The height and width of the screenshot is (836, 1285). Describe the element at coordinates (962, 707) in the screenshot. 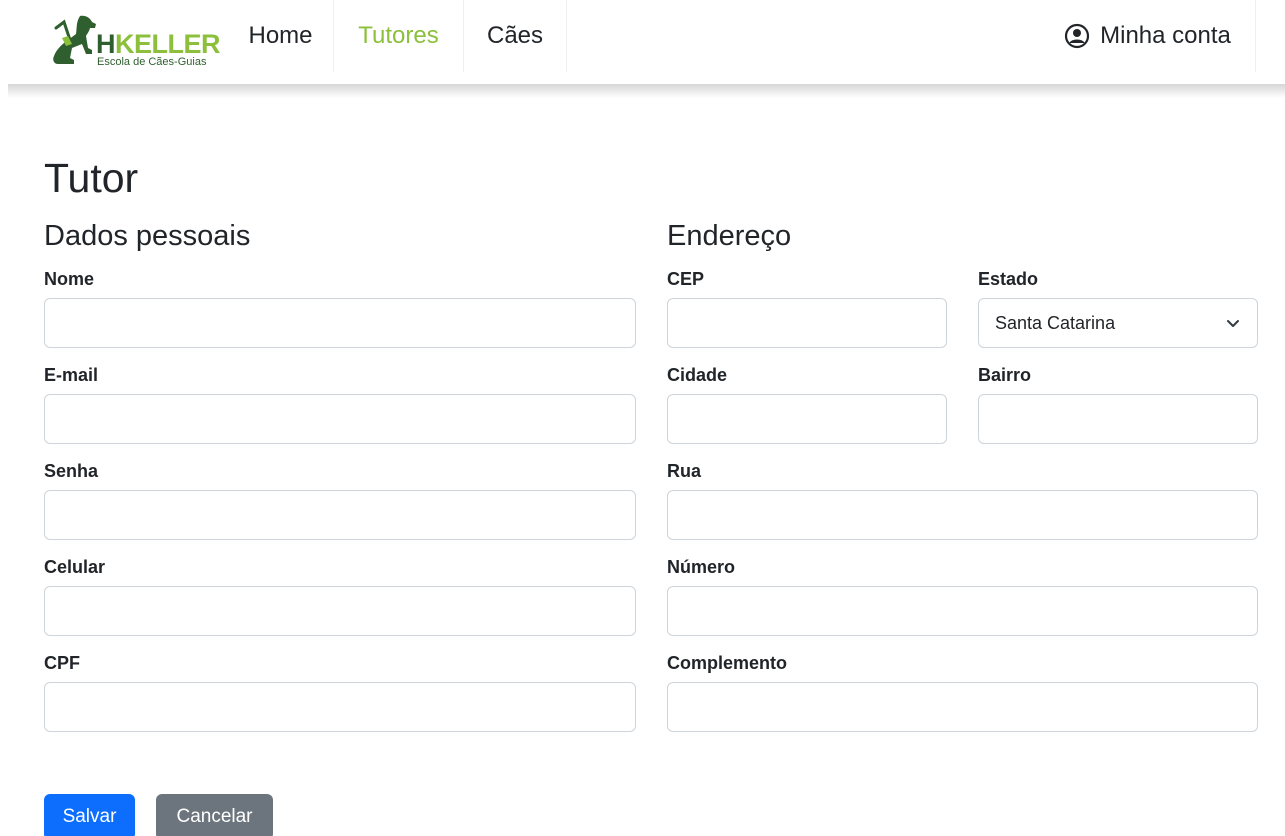

I see `complemento-input` at that location.